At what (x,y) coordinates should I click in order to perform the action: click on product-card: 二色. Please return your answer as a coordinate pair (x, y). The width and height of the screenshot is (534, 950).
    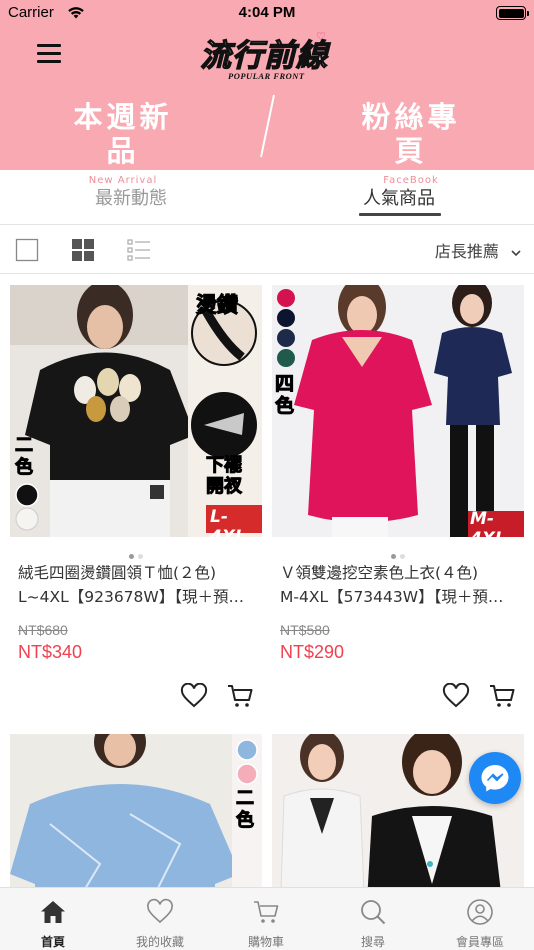
    Looking at the image, I should click on (136, 810).